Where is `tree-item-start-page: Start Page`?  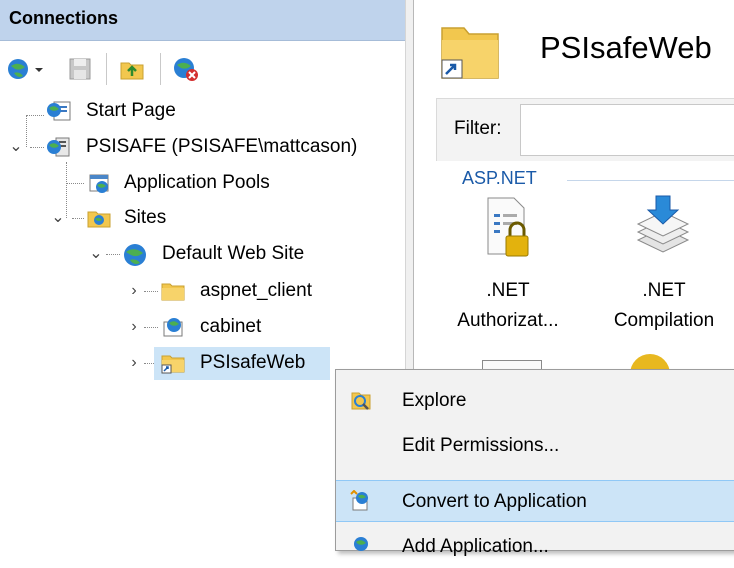
tree-item-start-page: Start Page is located at coordinates (202, 111).